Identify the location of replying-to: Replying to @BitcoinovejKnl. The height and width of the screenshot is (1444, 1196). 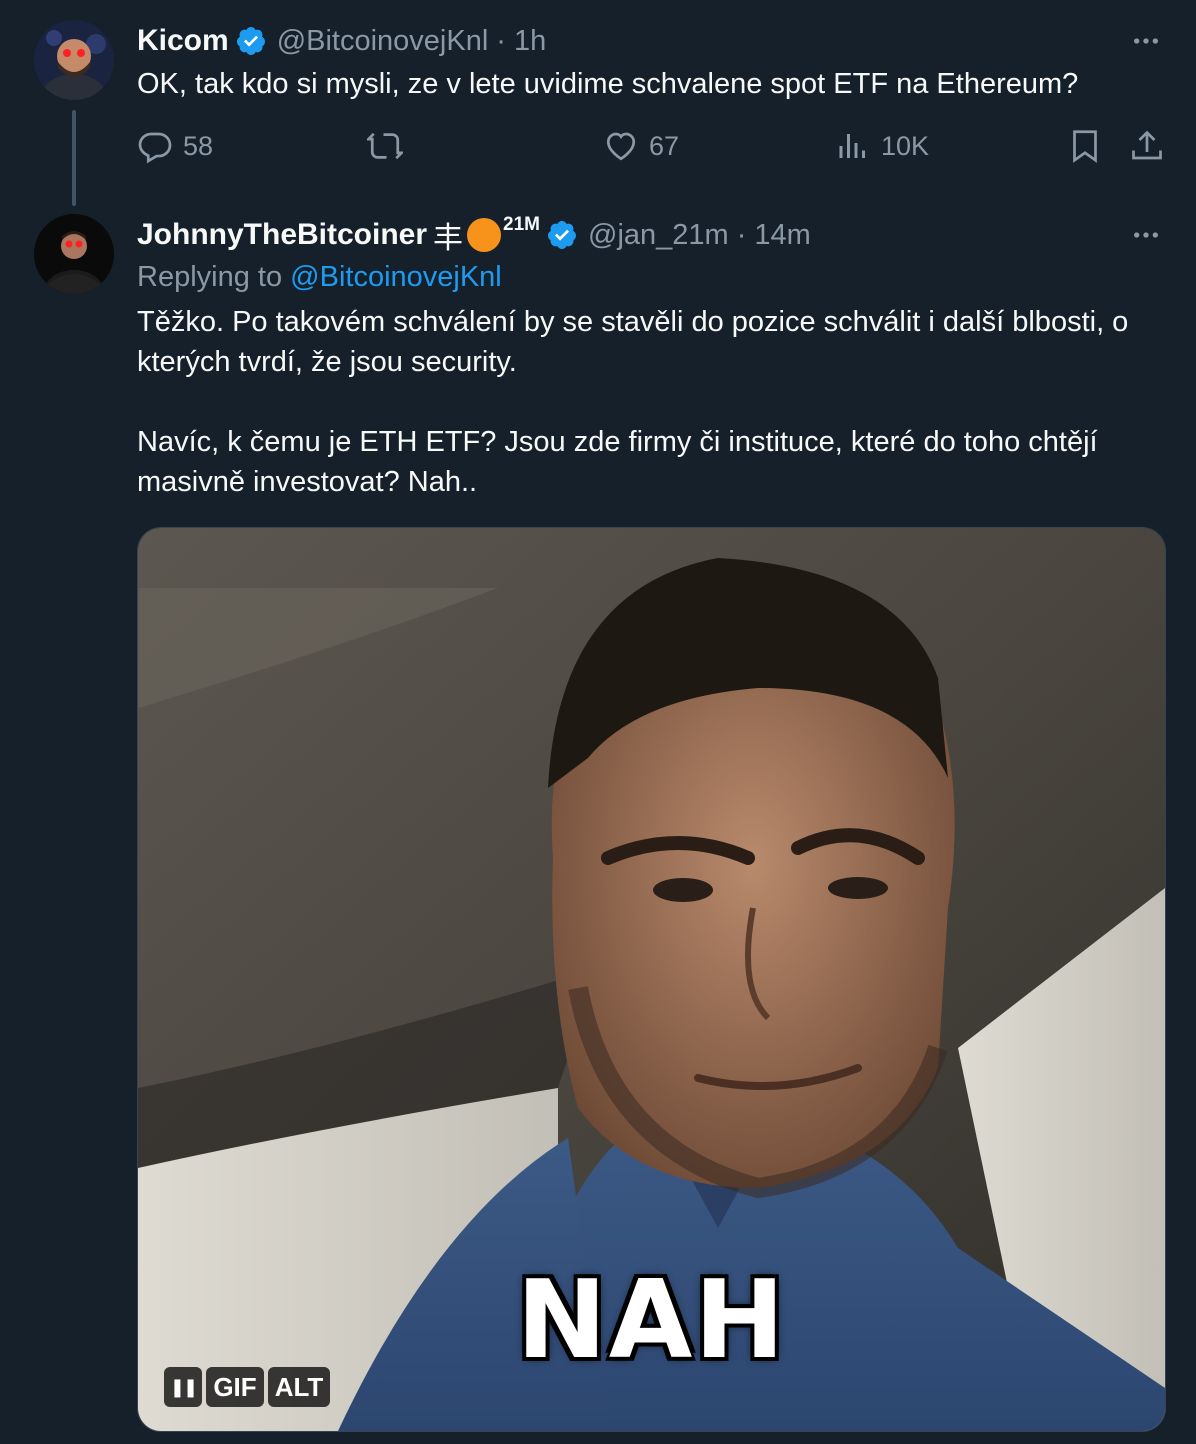
(319, 277).